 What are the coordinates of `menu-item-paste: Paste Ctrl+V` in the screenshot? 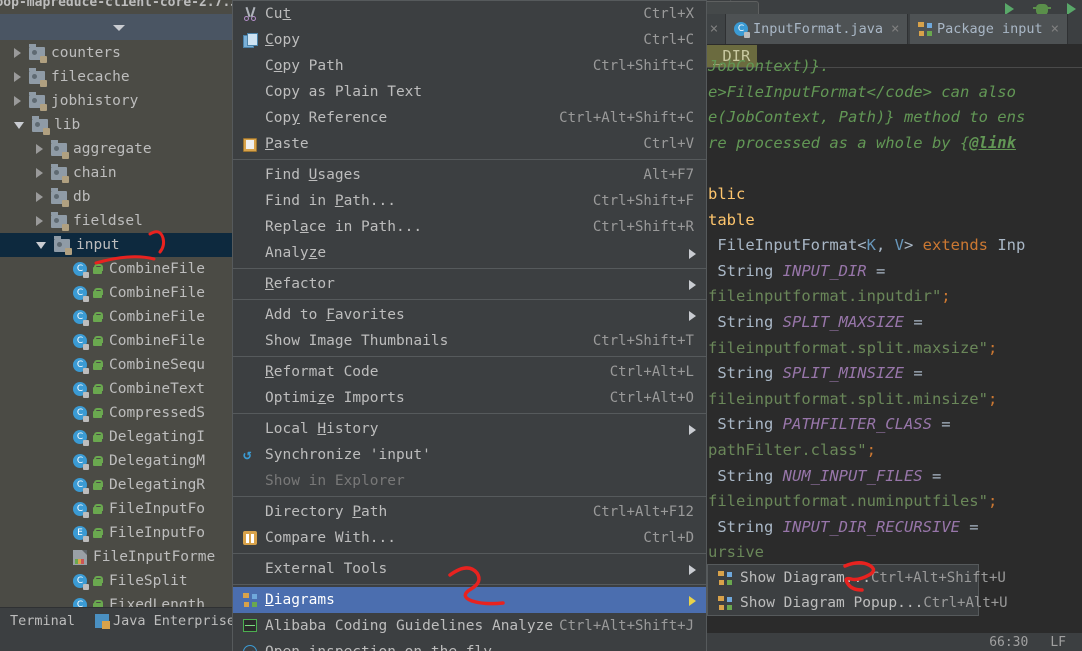 It's located at (469, 144).